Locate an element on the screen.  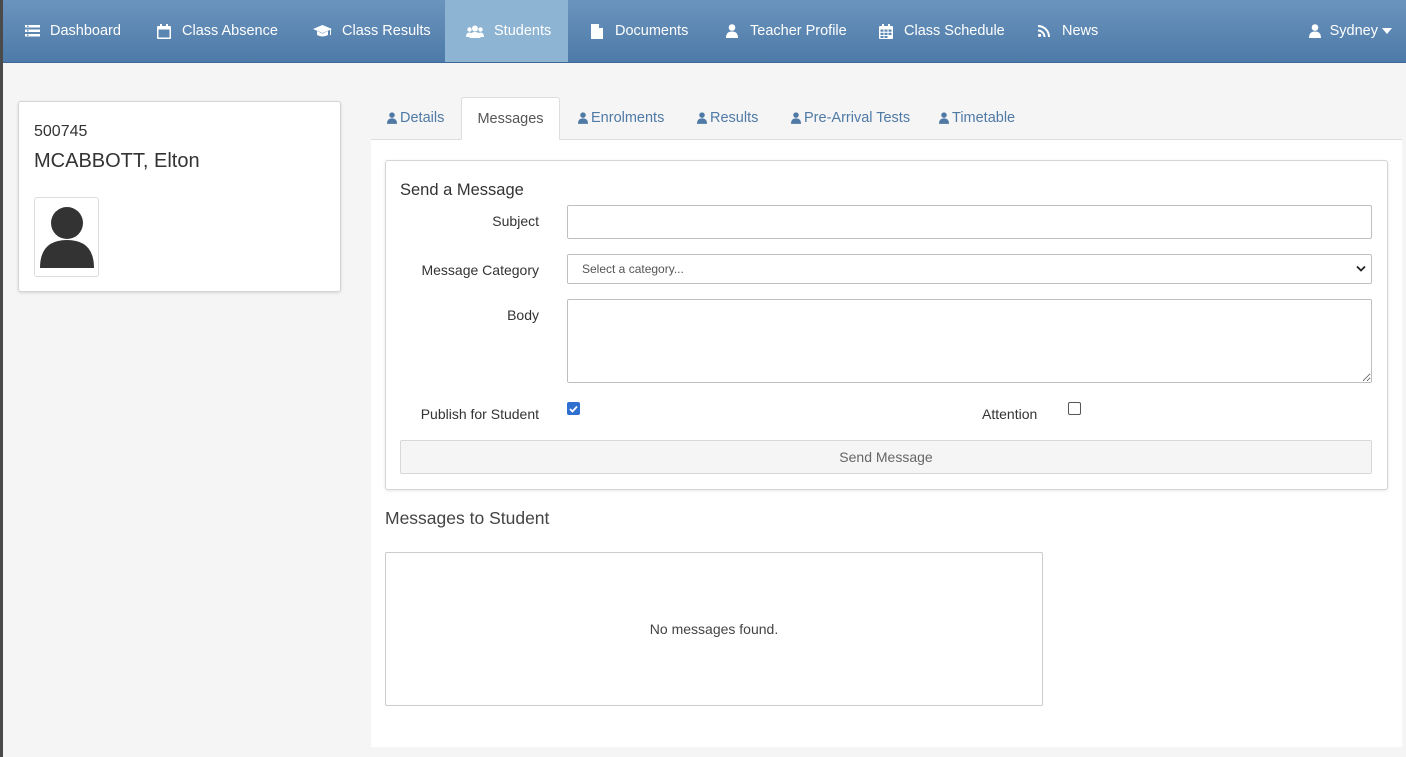
body-textarea is located at coordinates (969, 341).